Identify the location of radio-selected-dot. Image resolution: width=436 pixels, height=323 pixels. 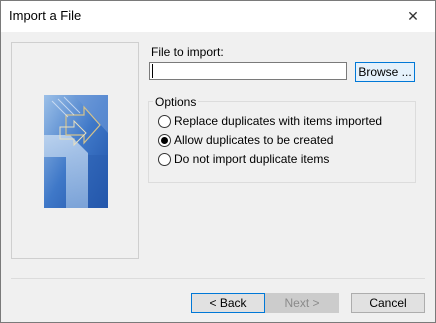
(164, 140).